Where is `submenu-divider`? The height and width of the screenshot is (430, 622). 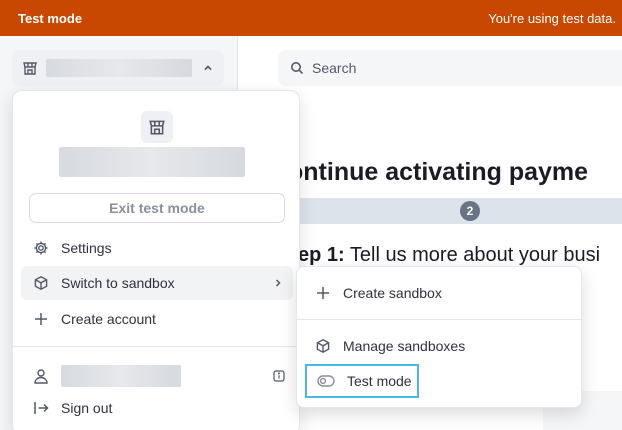 submenu-divider is located at coordinates (439, 319).